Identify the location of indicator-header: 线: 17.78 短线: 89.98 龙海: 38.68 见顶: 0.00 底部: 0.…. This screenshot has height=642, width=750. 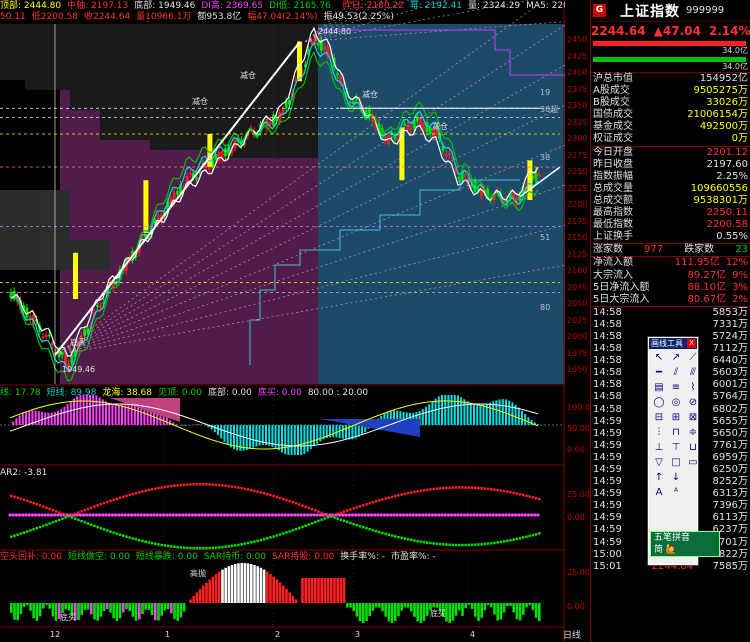
(282, 393).